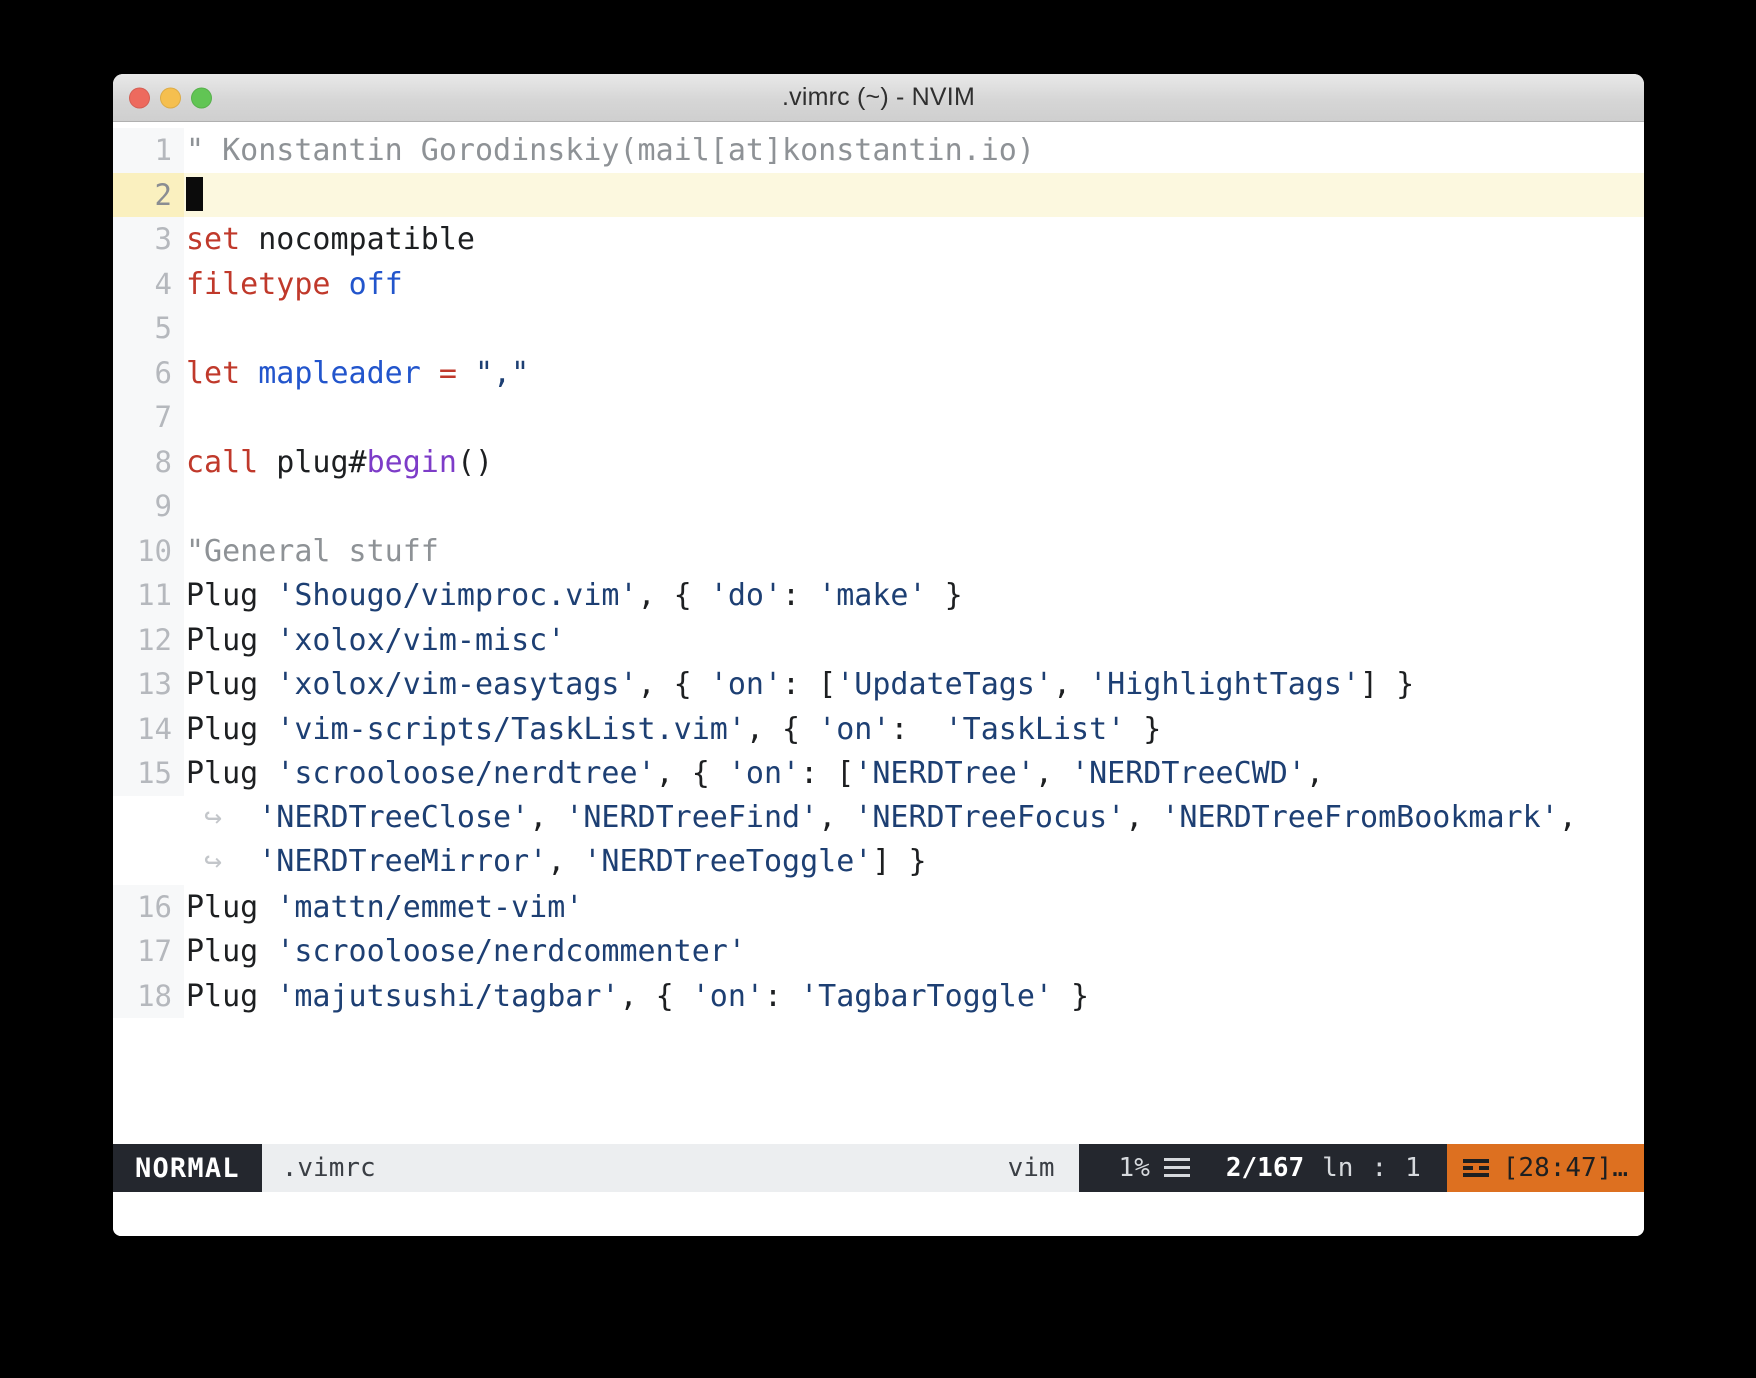 This screenshot has height=1378, width=1756. I want to click on code-token: ] }, so click(1387, 684).